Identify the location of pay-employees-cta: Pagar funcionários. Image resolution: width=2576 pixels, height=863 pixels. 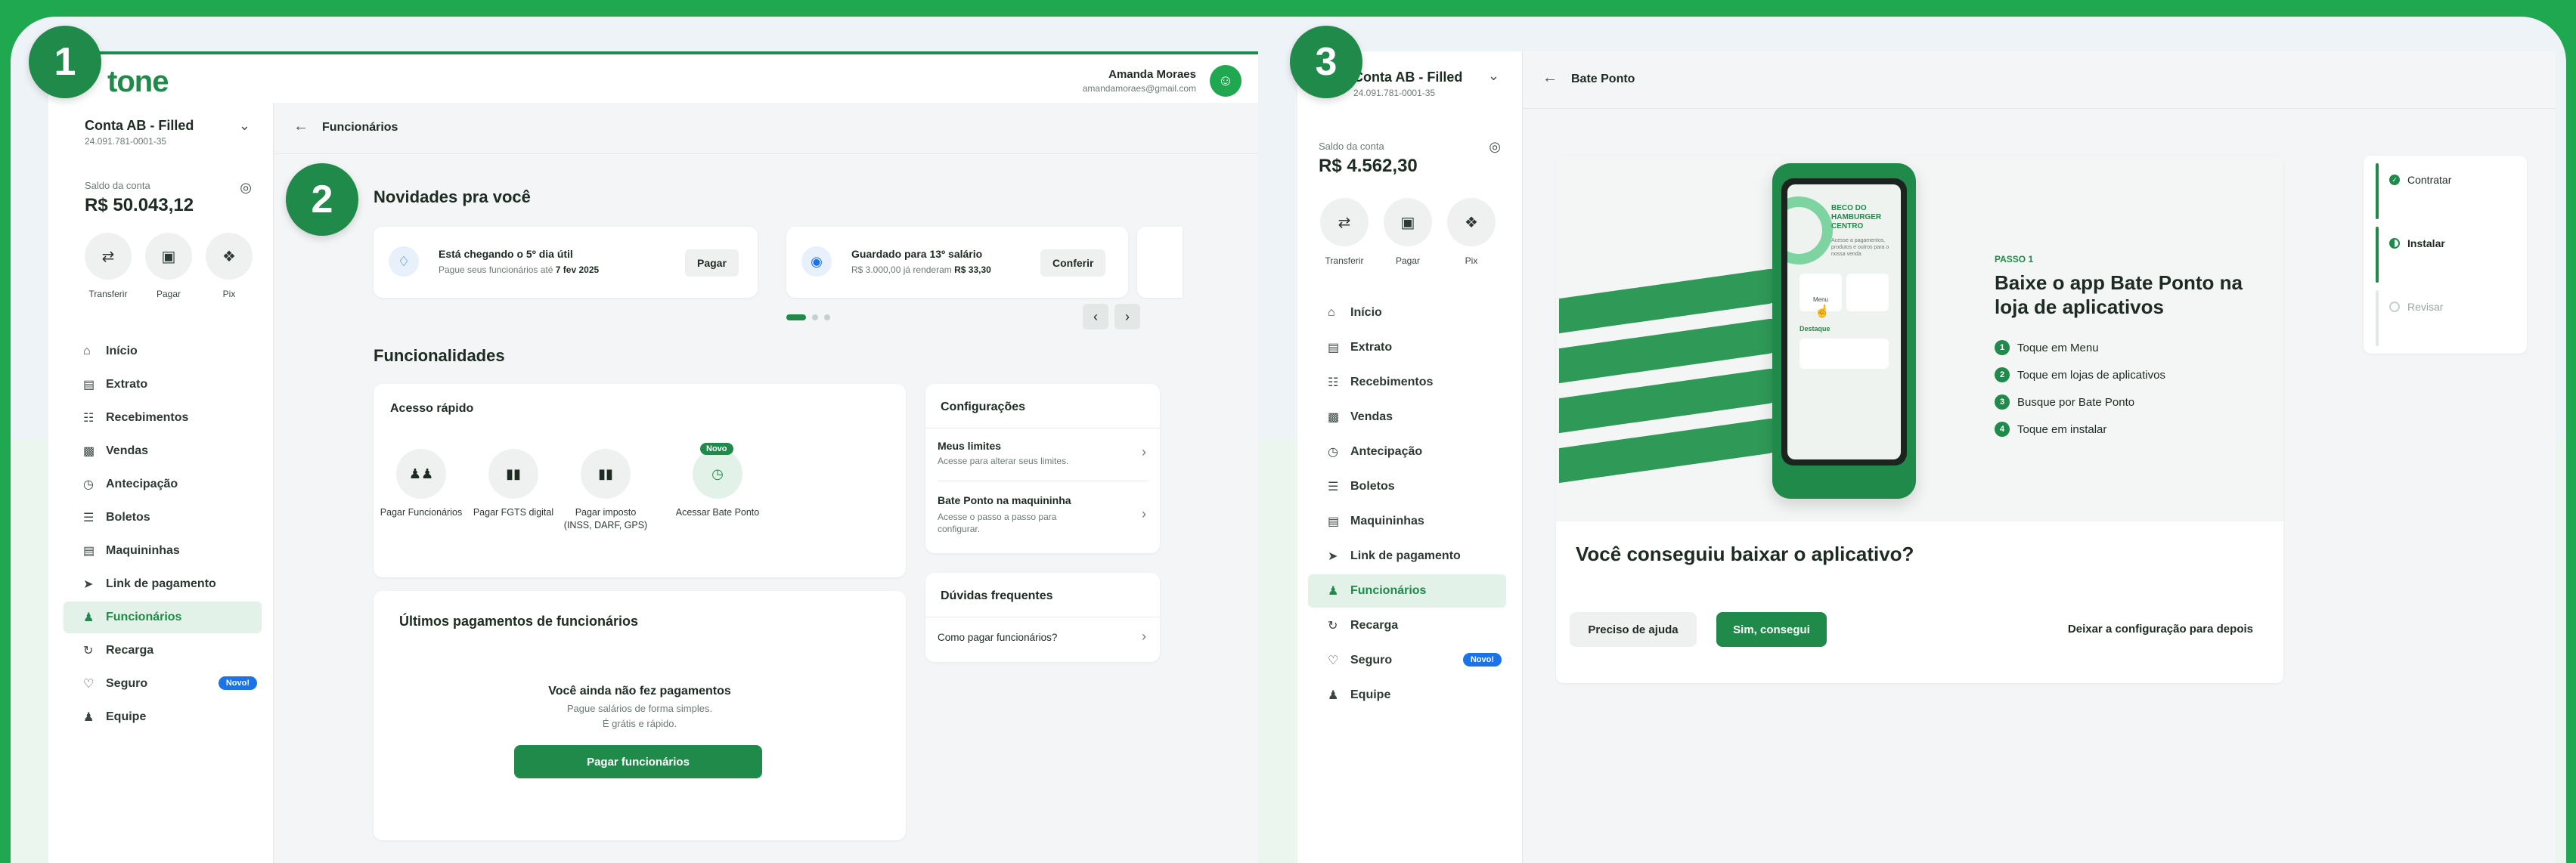
(638, 762).